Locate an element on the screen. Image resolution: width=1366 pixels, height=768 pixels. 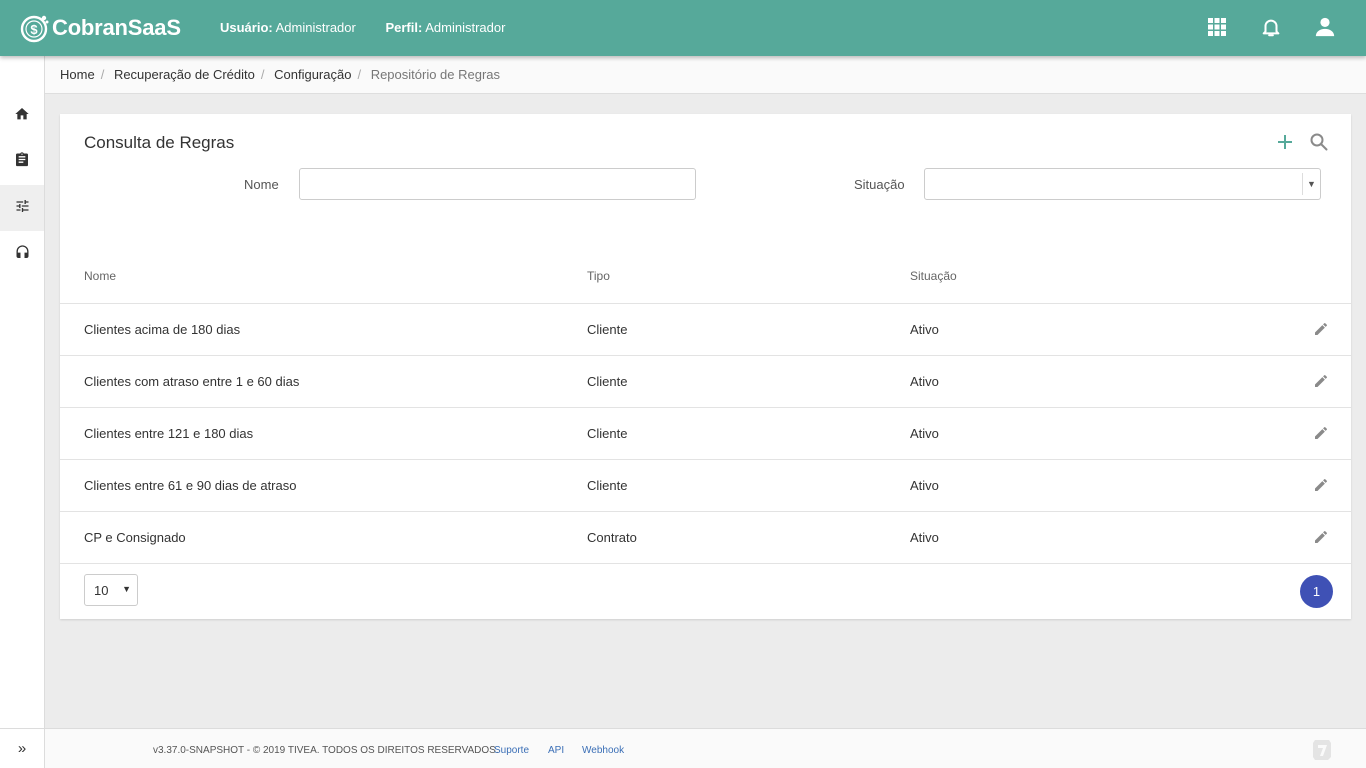
app-logo: $ CobranSaaS is located at coordinates (100, 28).